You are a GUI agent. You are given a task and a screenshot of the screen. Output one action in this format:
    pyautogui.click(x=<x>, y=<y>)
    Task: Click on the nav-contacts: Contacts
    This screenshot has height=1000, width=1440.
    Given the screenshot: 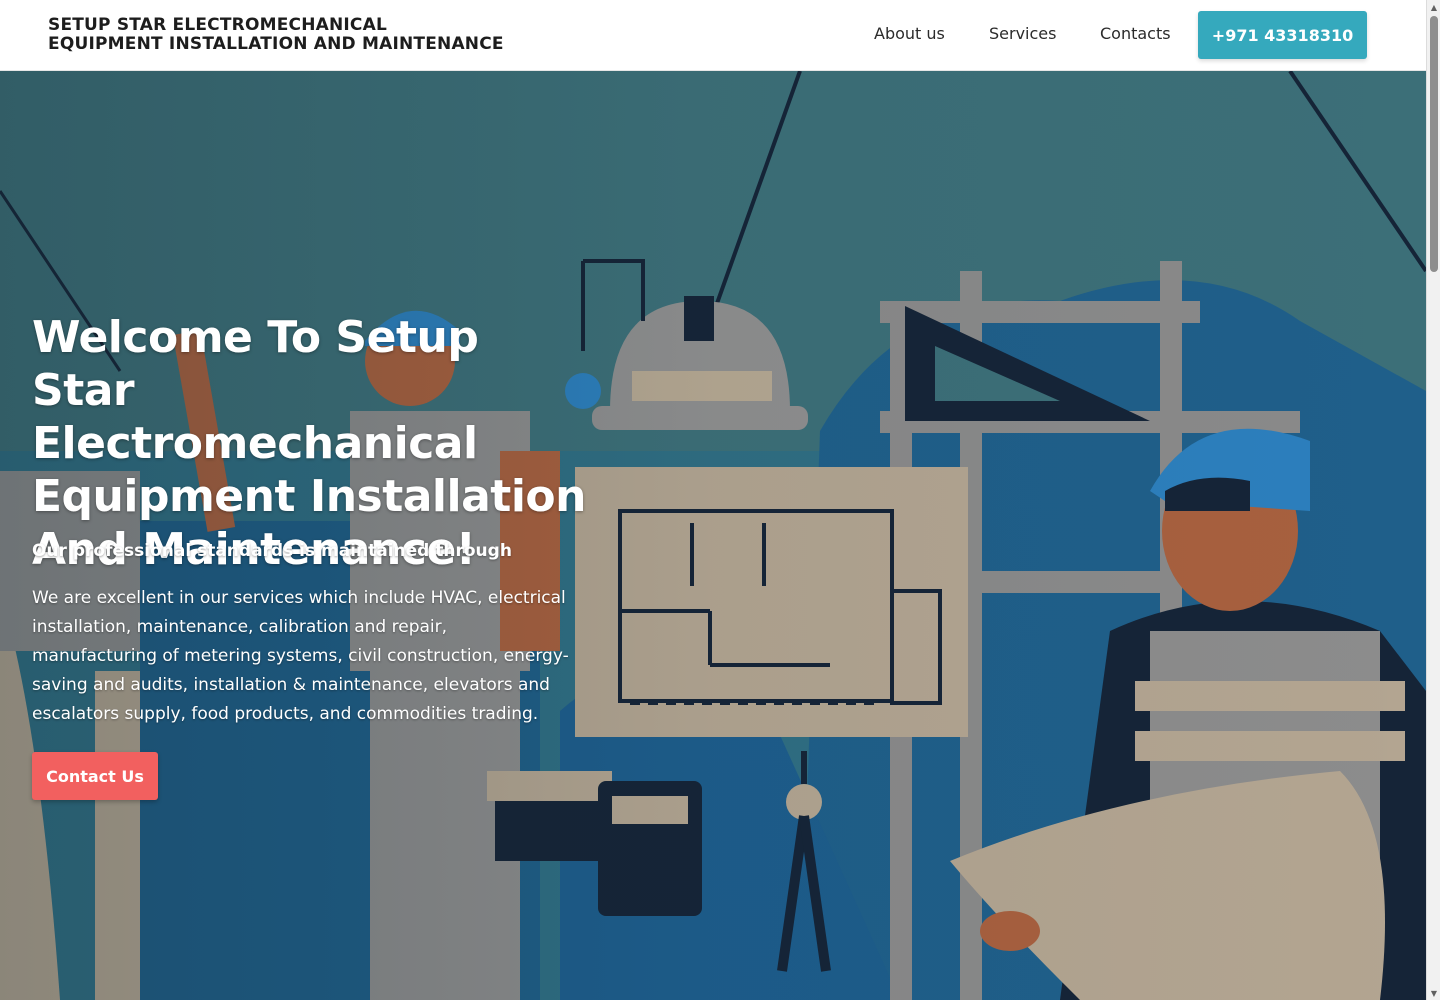 What is the action you would take?
    pyautogui.click(x=1135, y=33)
    